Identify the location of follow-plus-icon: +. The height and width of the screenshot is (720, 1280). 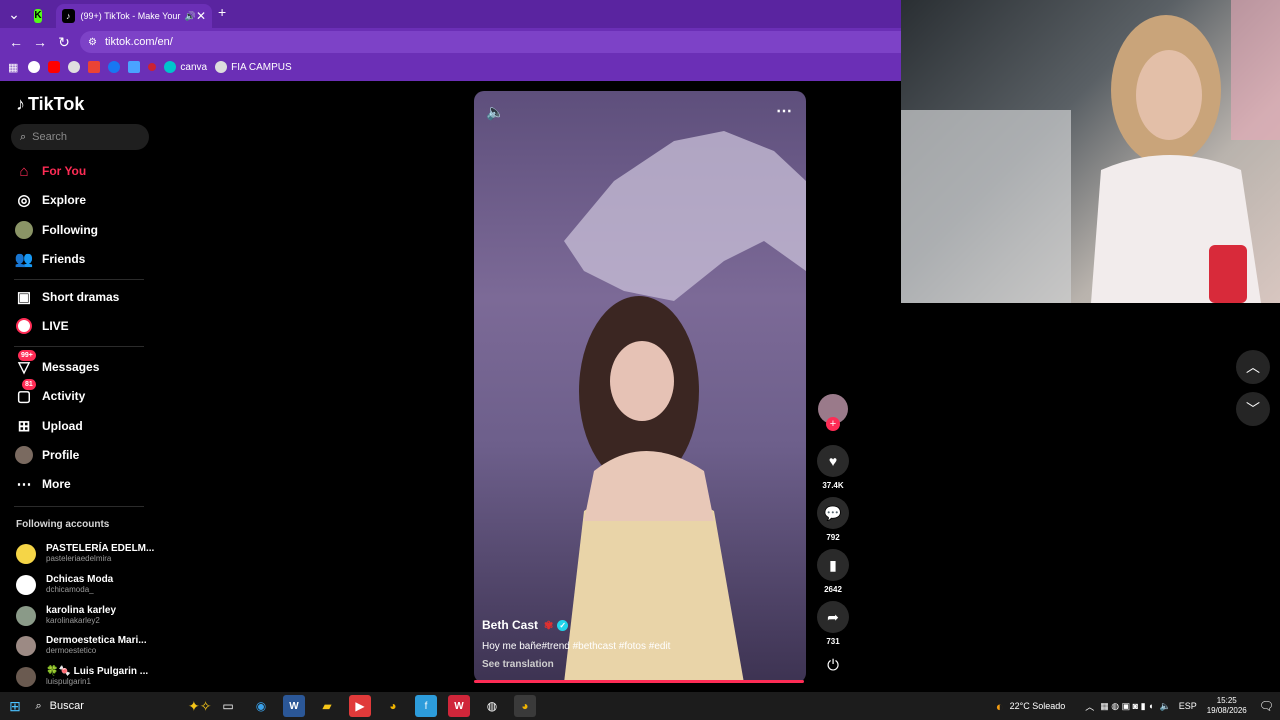
(833, 424).